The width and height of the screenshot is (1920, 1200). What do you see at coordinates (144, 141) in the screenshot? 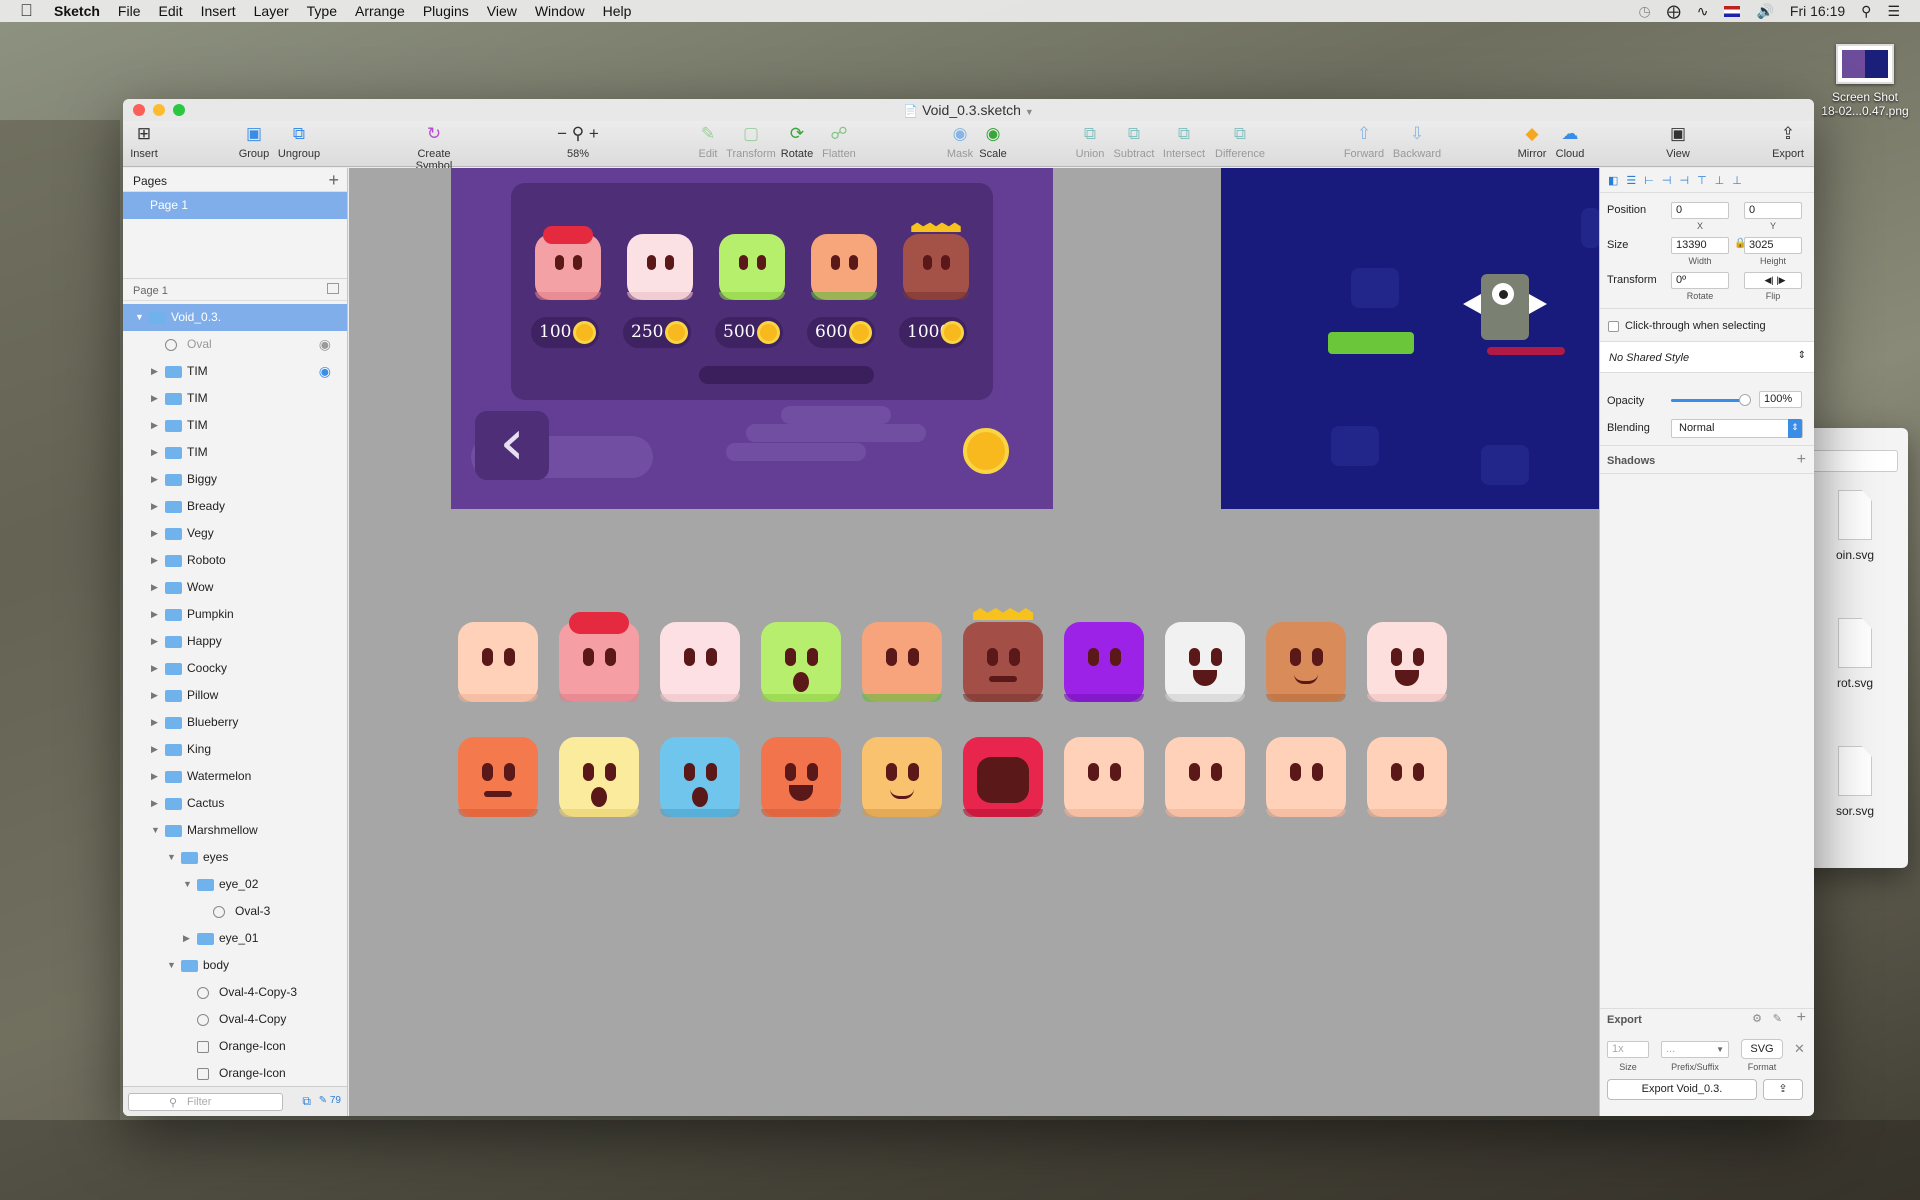
I see `insert-button: ⊞ Insert` at bounding box center [144, 141].